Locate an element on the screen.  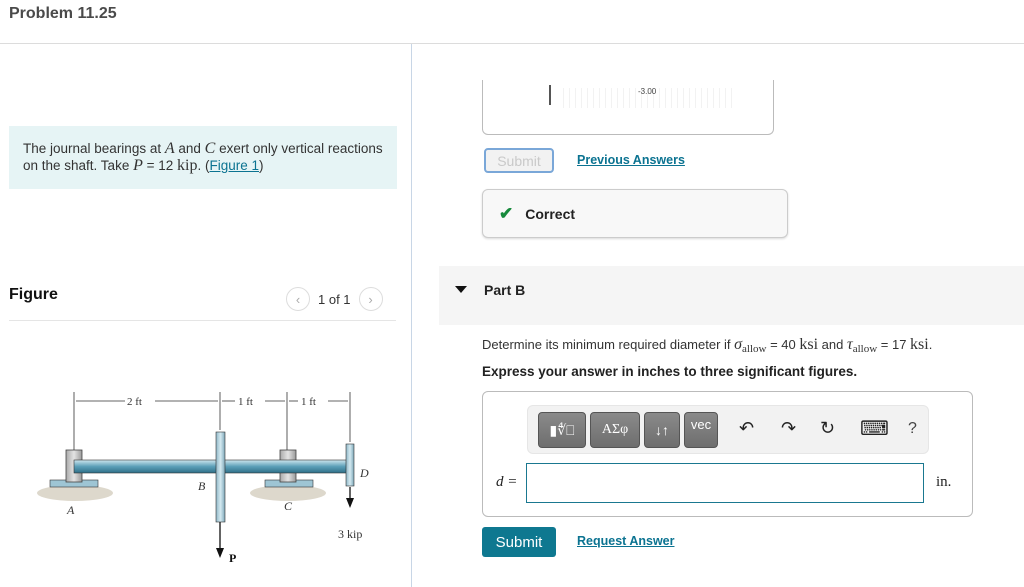
keyboard-icon: ⌨ is located at coordinates (874, 428).